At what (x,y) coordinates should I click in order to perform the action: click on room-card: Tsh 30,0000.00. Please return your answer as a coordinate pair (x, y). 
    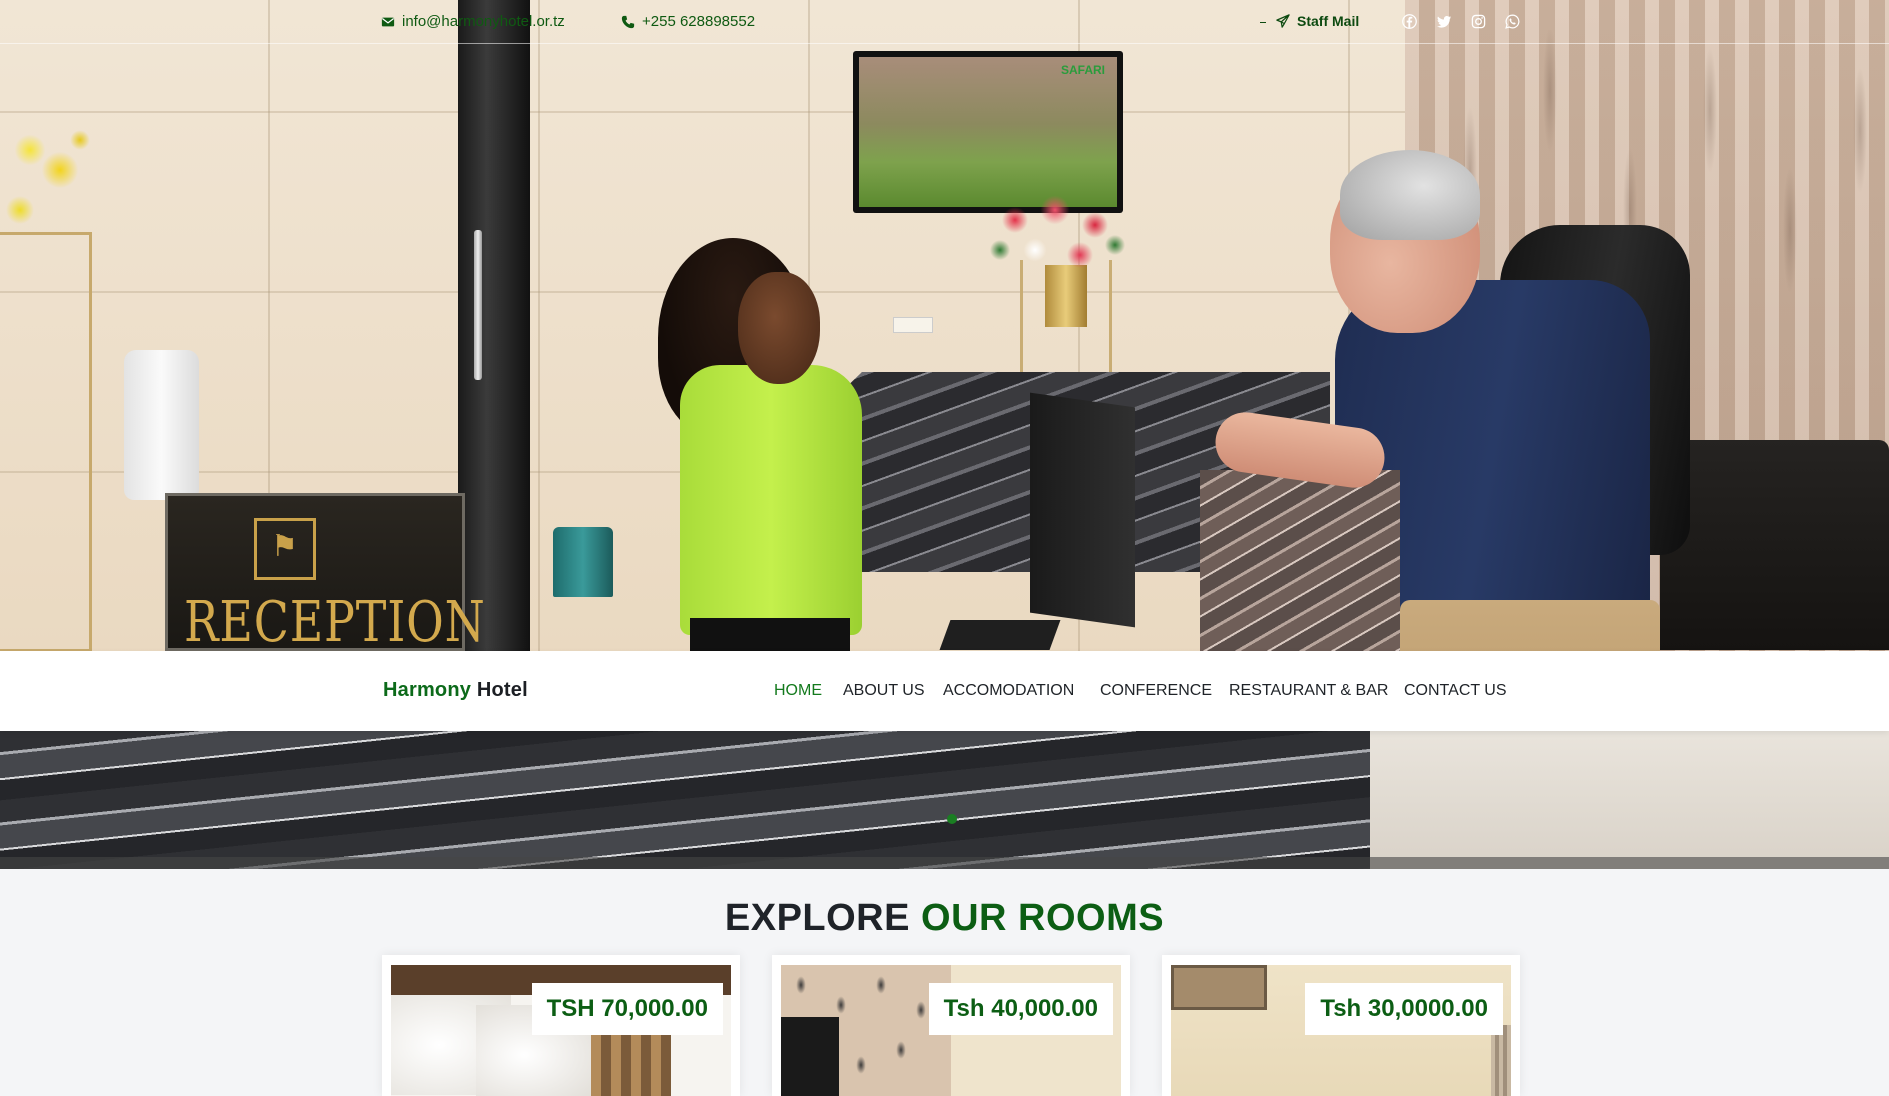
    Looking at the image, I should click on (1341, 1025).